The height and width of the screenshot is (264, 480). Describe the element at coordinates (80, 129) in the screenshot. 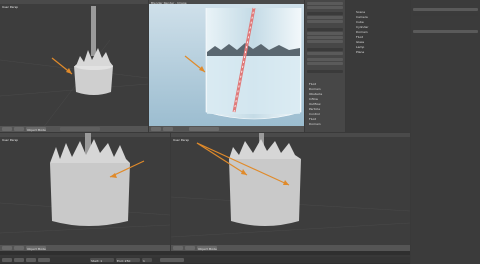

I see `shading-buttons` at that location.